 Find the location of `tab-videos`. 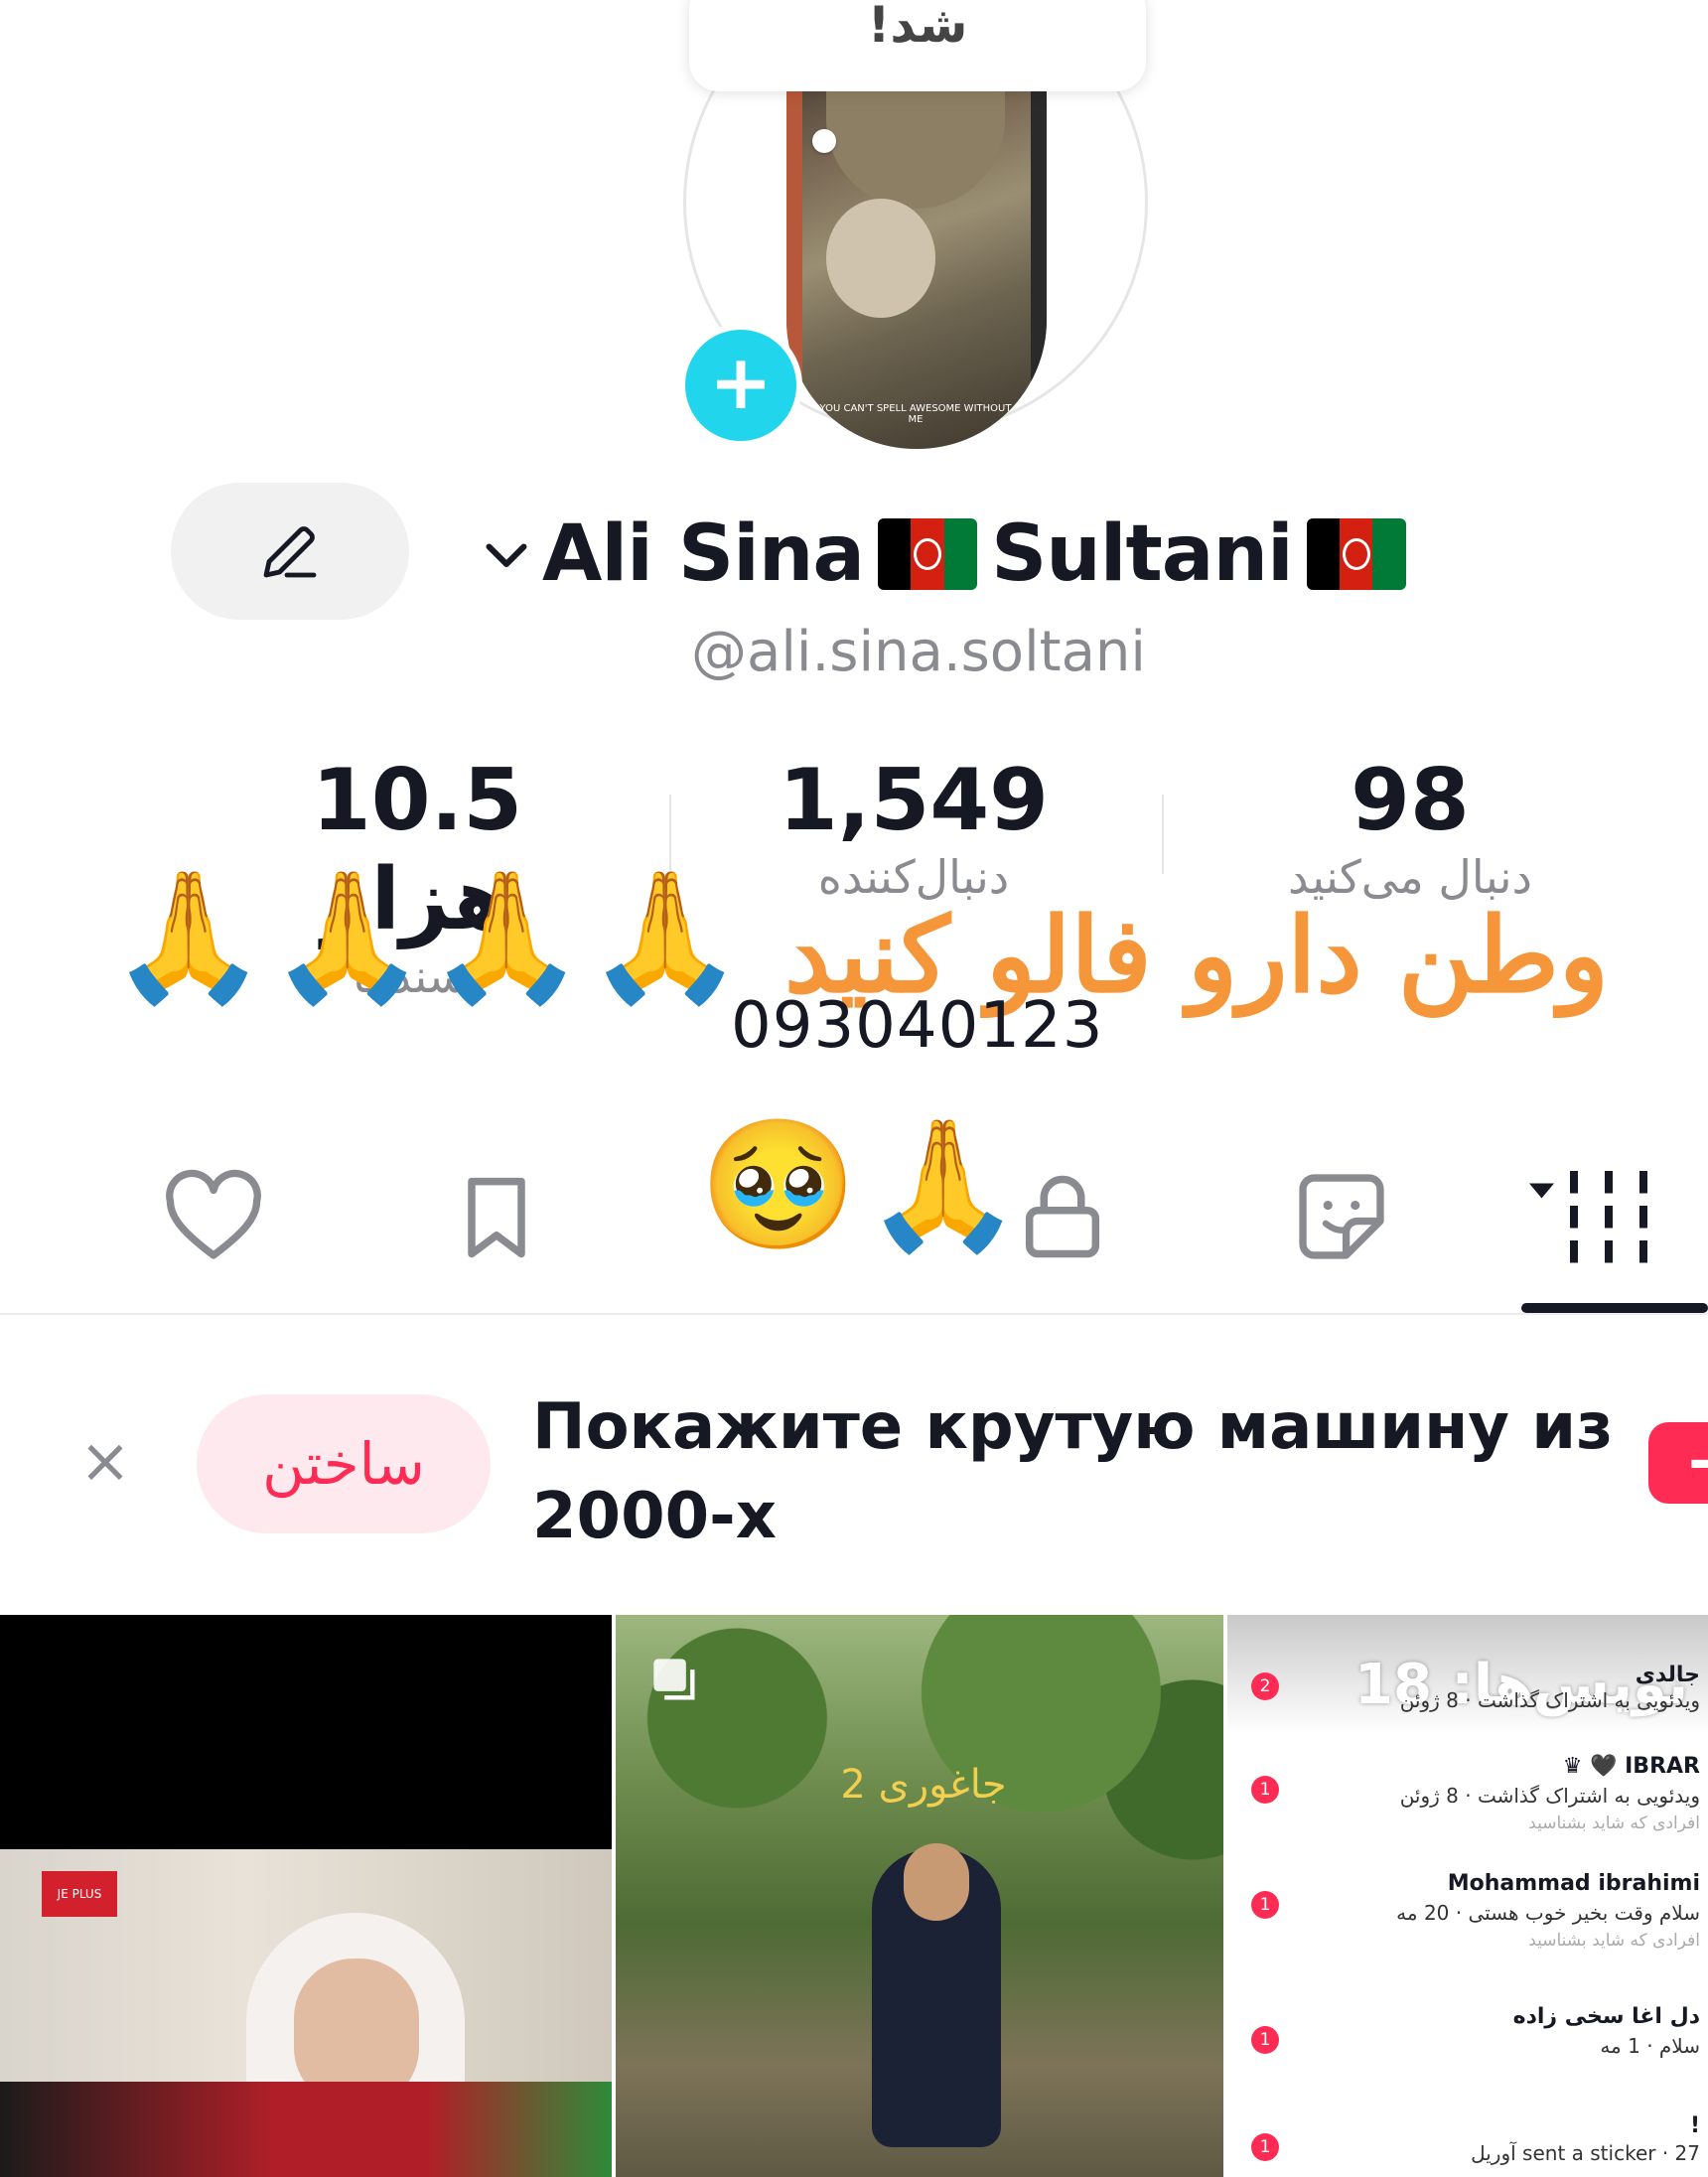

tab-videos is located at coordinates (1603, 1217).